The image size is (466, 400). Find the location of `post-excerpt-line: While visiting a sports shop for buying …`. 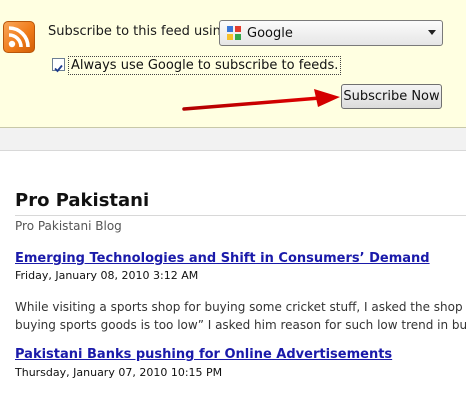

post-excerpt-line: While visiting a sports shop for buying … is located at coordinates (240, 307).